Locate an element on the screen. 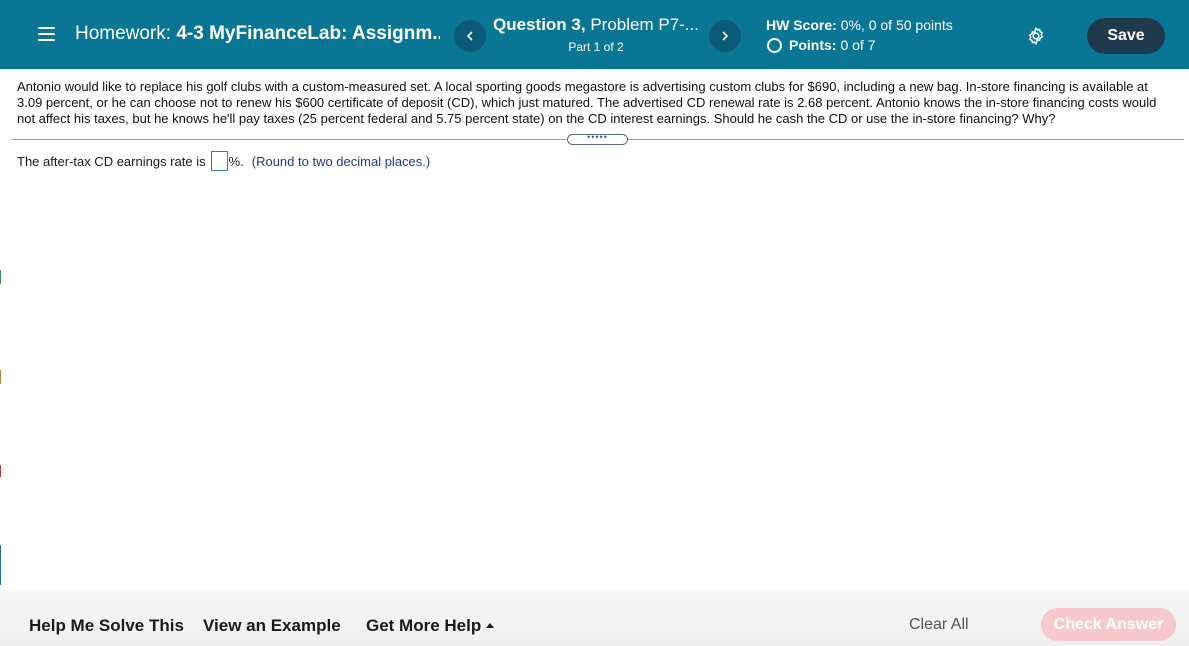 The width and height of the screenshot is (1189, 646). points-label: Points: is located at coordinates (813, 45).